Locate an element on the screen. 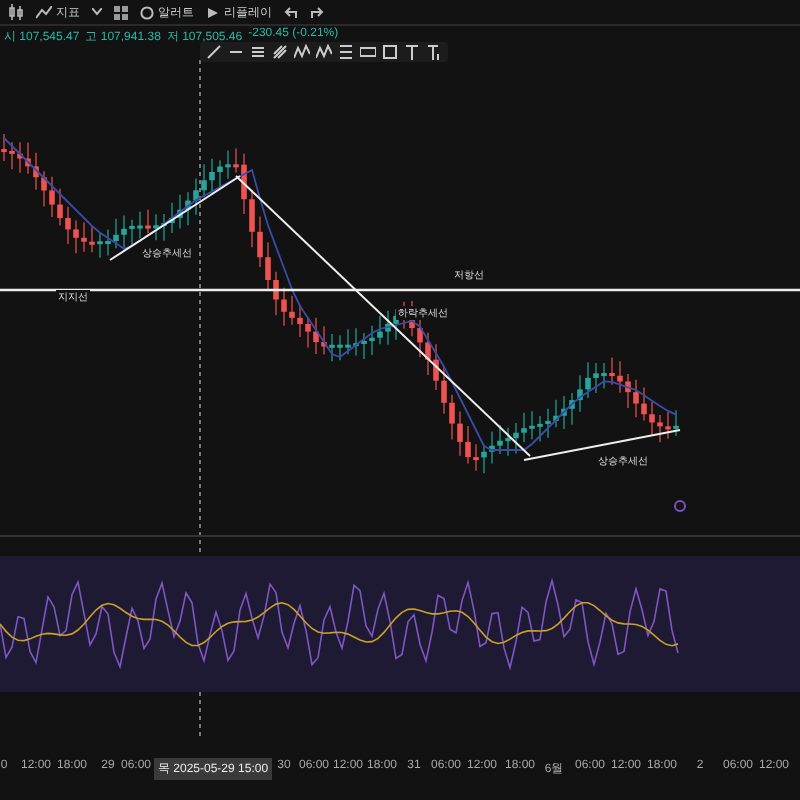 The image size is (800, 800). ruler-icon is located at coordinates (368, 52).